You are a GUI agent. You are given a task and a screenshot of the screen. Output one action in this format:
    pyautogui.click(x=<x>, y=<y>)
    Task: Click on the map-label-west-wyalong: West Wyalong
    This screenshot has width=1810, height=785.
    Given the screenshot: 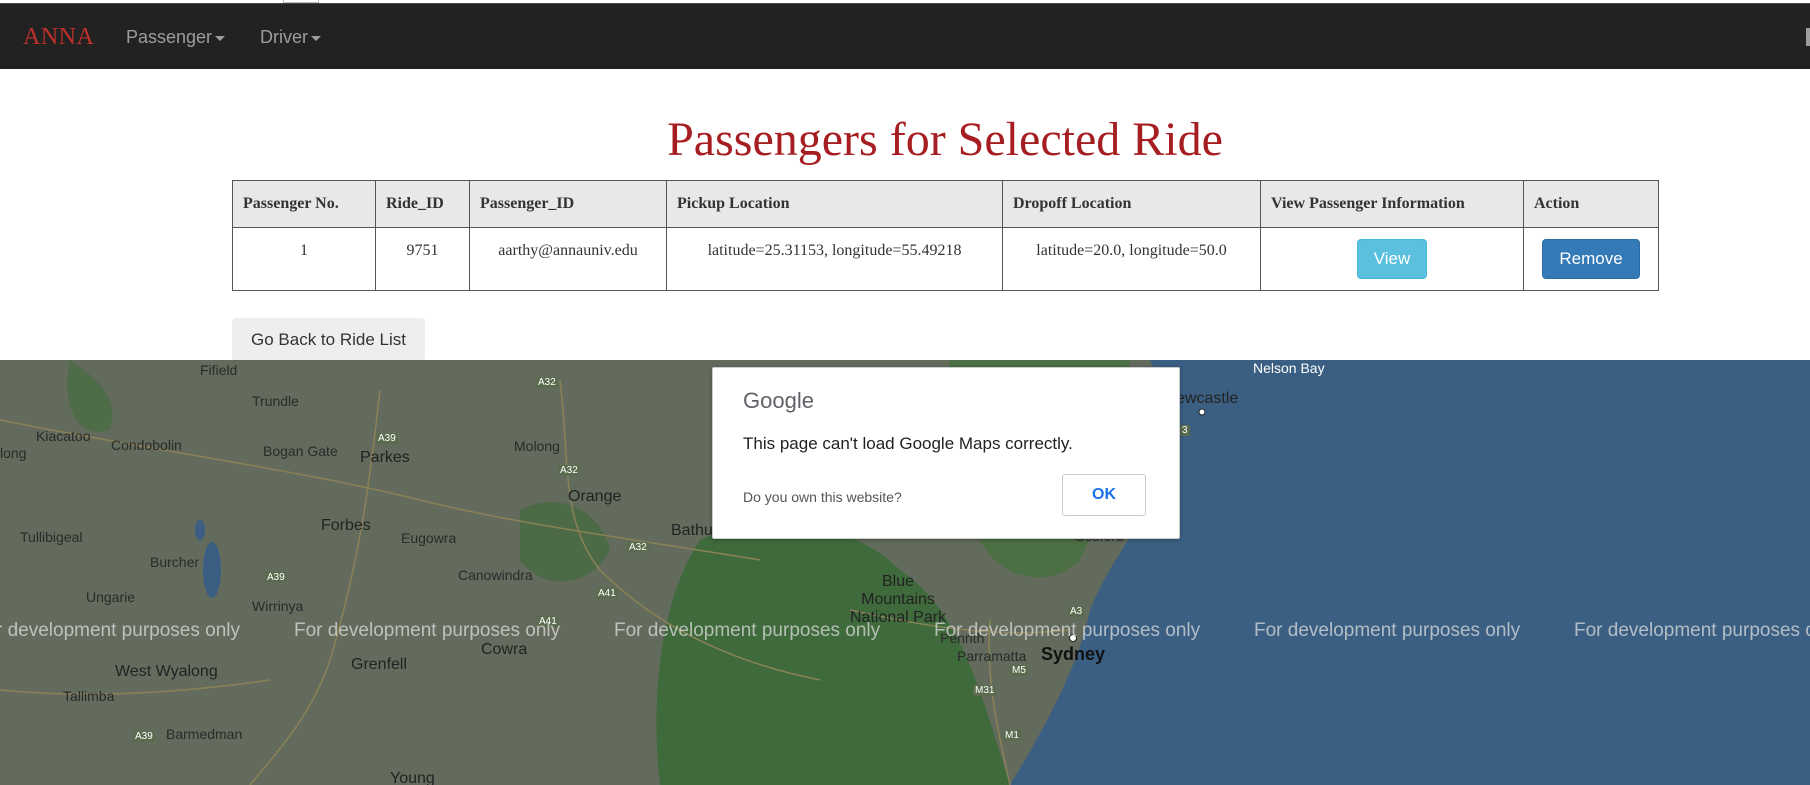 What is the action you would take?
    pyautogui.click(x=166, y=671)
    